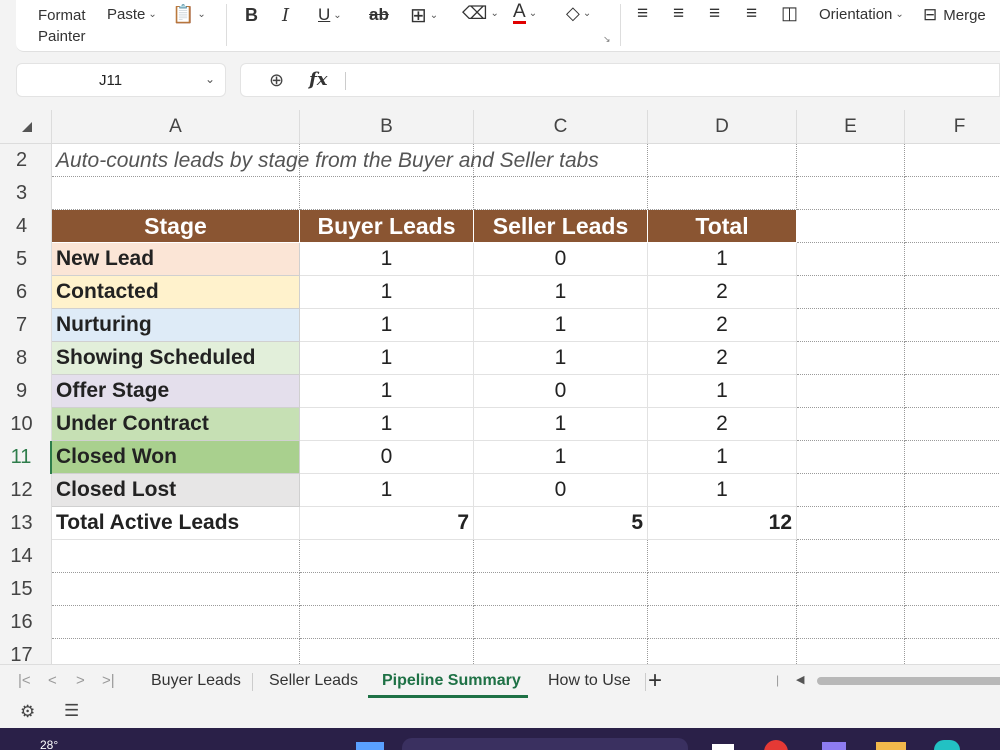 The image size is (1000, 750). I want to click on bold-button: B, so click(251, 15).